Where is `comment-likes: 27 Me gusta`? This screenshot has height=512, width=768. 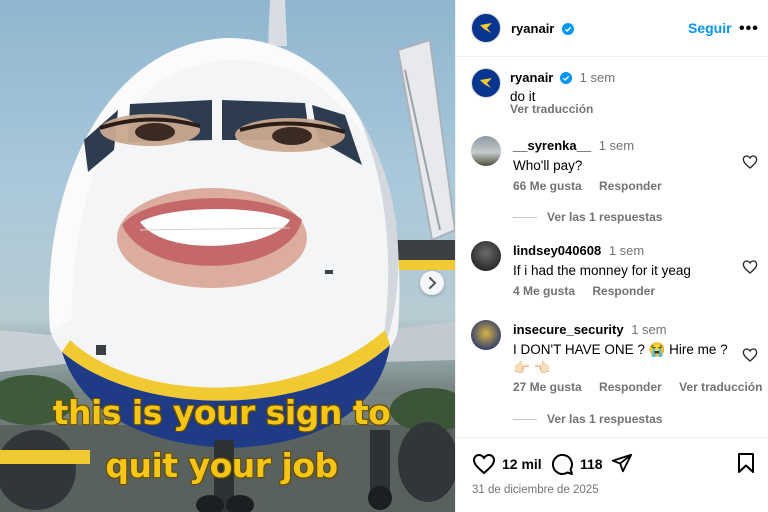 comment-likes: 27 Me gusta is located at coordinates (547, 387).